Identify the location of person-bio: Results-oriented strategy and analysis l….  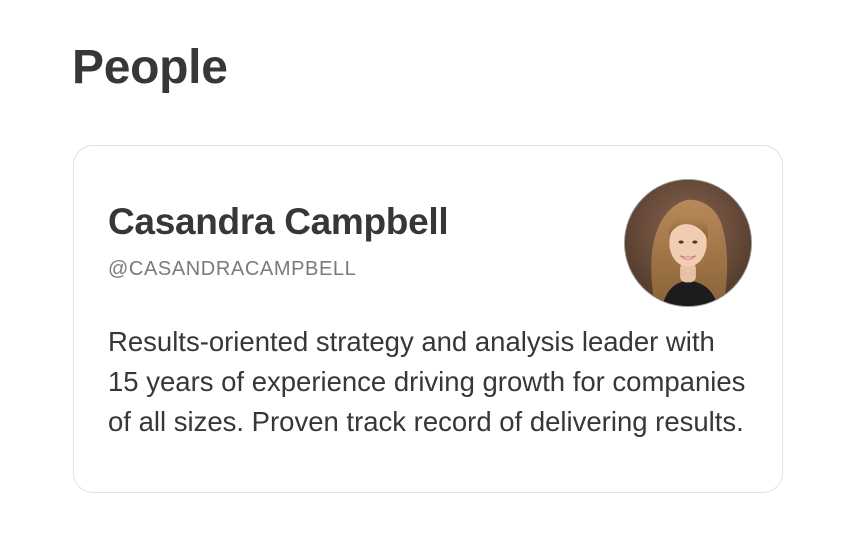
(427, 381).